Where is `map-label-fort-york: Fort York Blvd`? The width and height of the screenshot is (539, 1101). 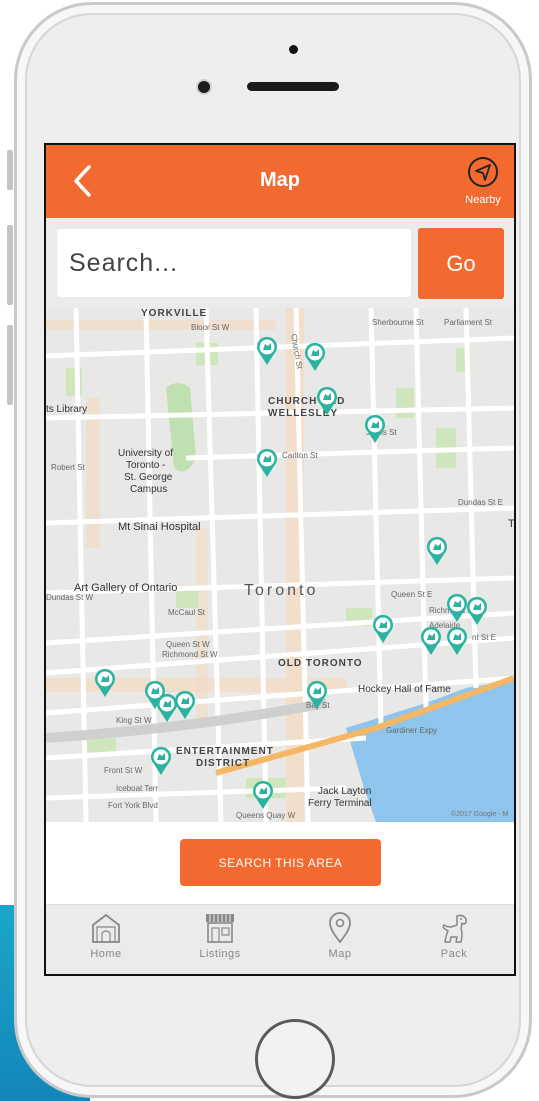 map-label-fort-york: Fort York Blvd is located at coordinates (133, 805).